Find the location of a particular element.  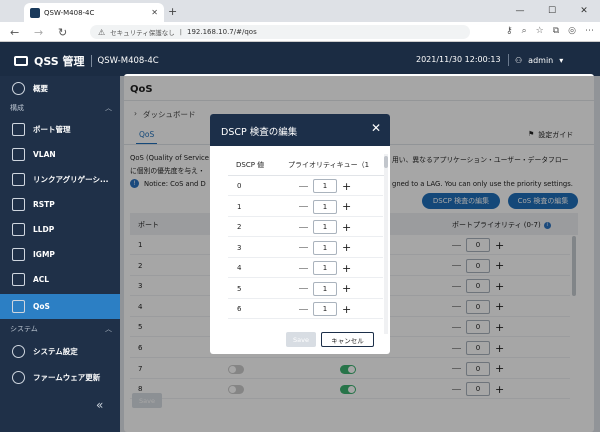

favorite-icon: ☆ is located at coordinates (540, 31).